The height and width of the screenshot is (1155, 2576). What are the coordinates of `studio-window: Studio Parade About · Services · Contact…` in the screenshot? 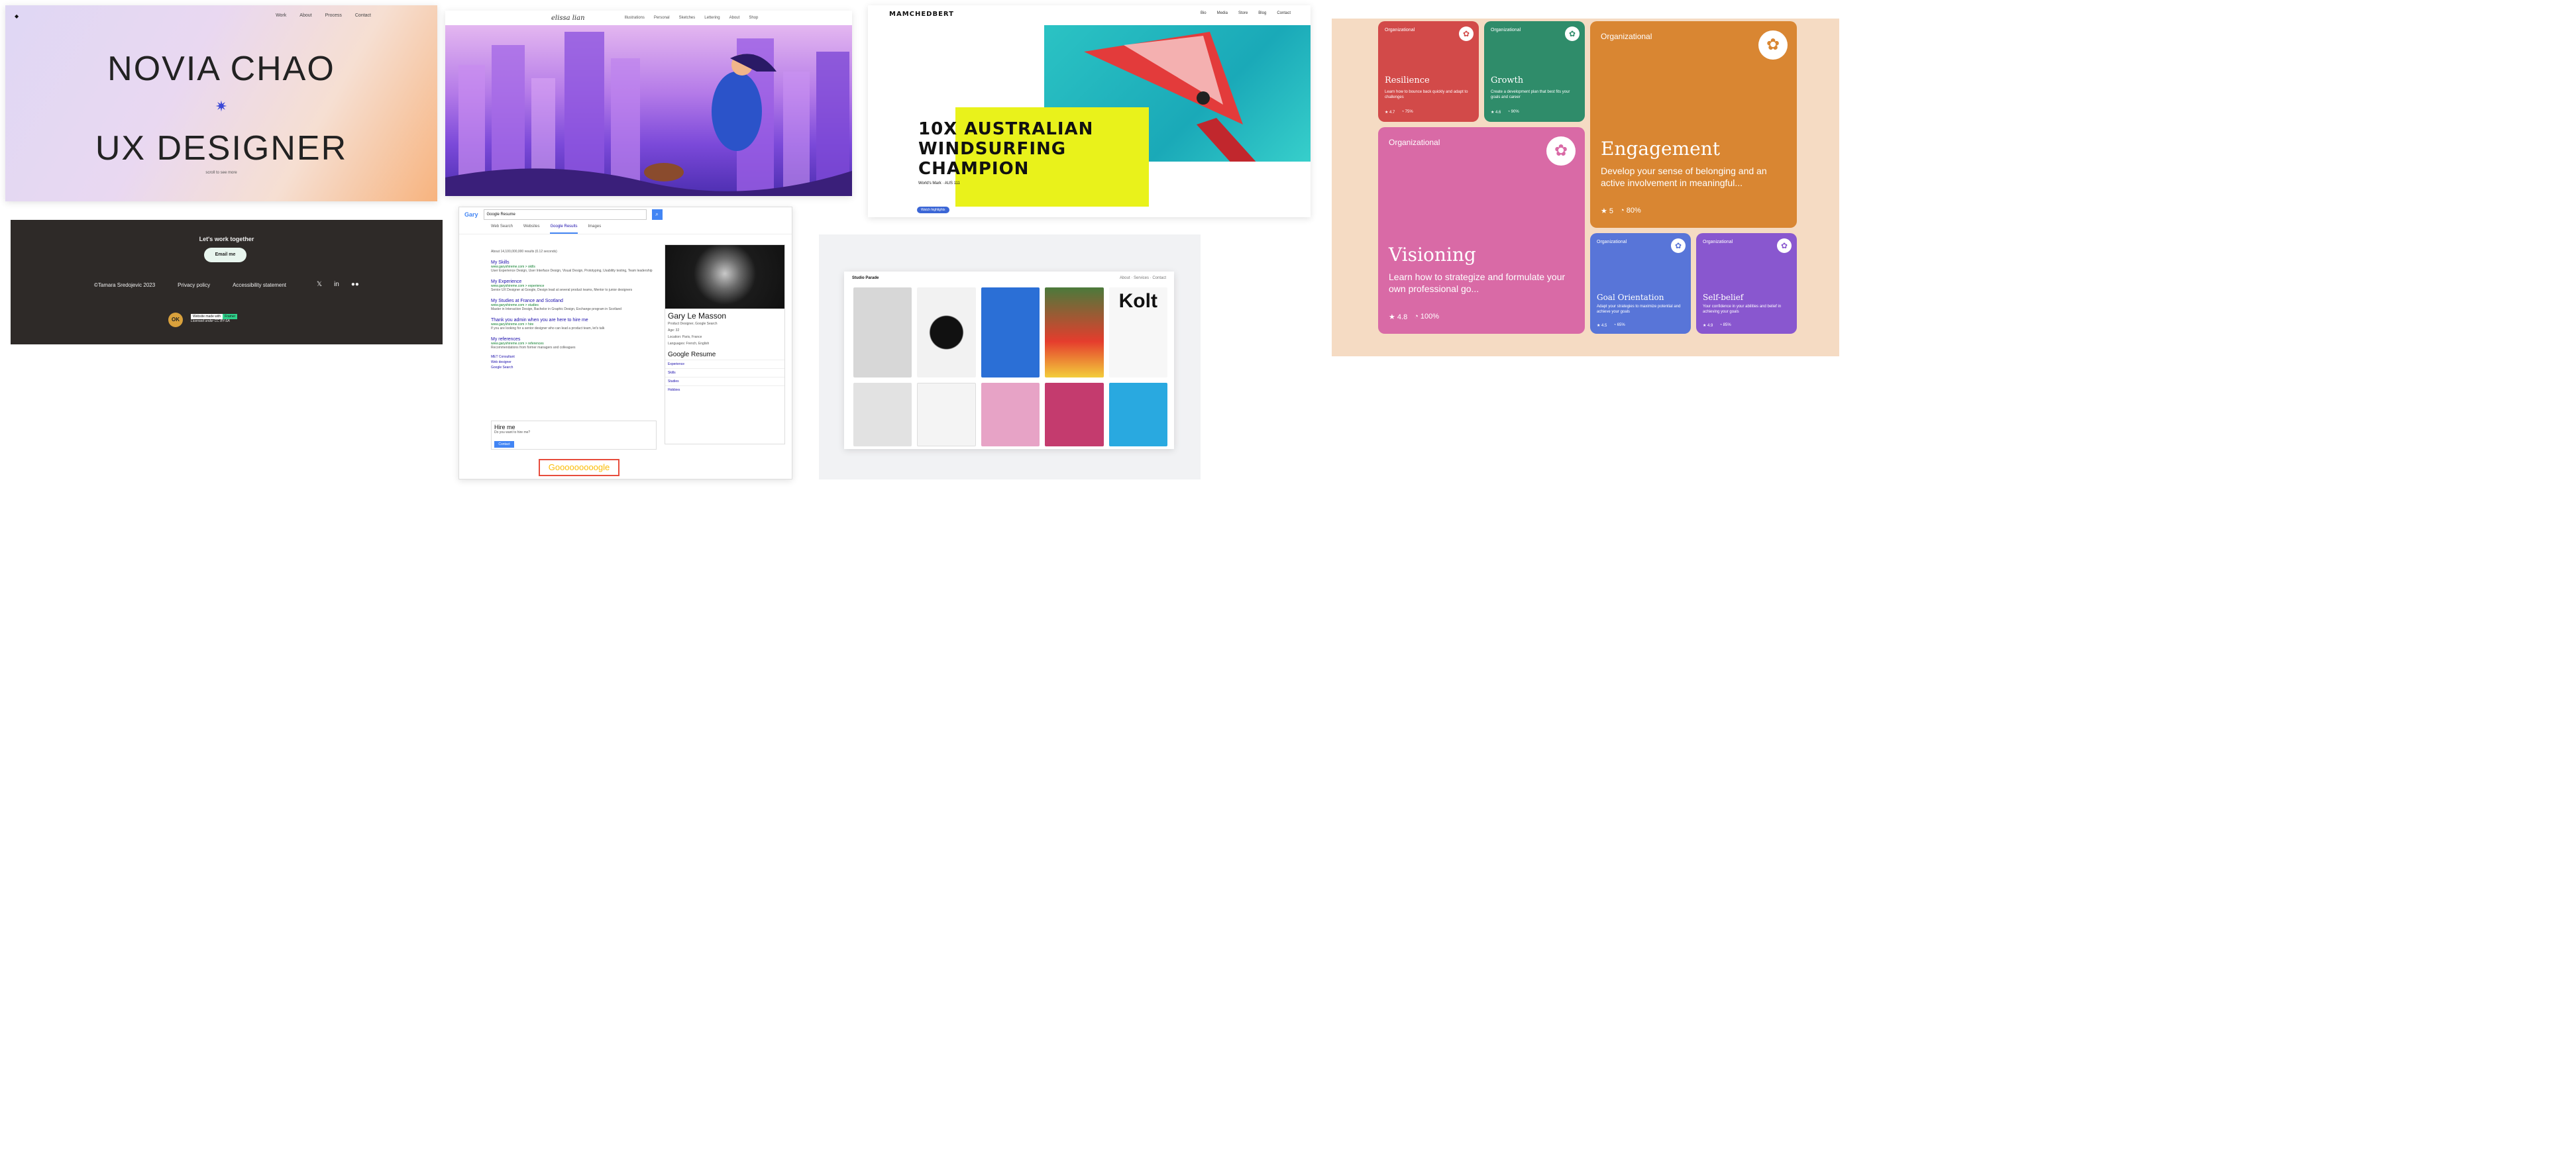 It's located at (1009, 360).